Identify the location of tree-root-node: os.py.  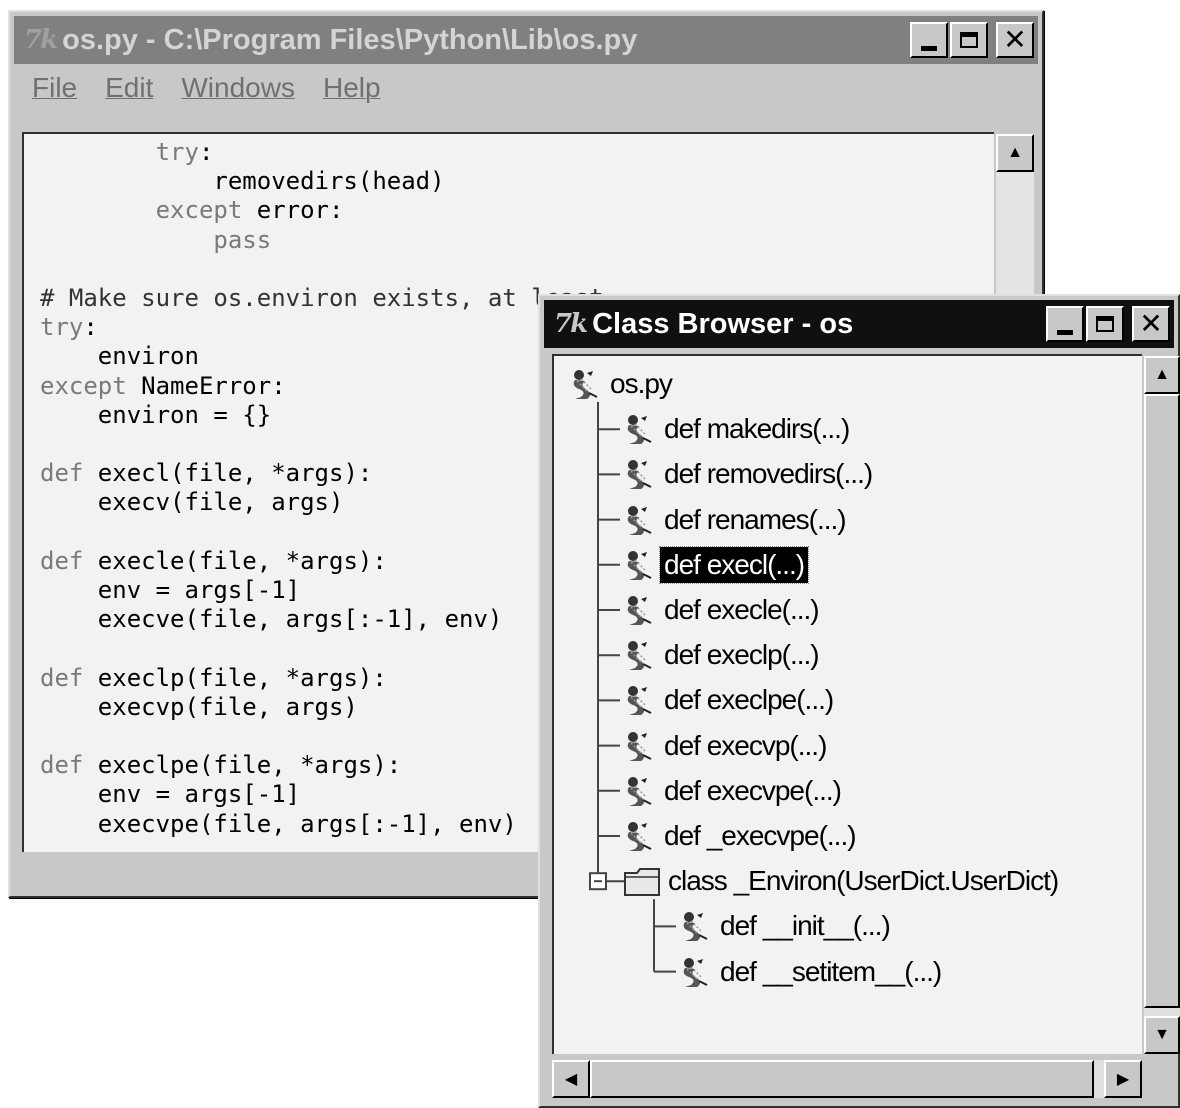
(620, 384).